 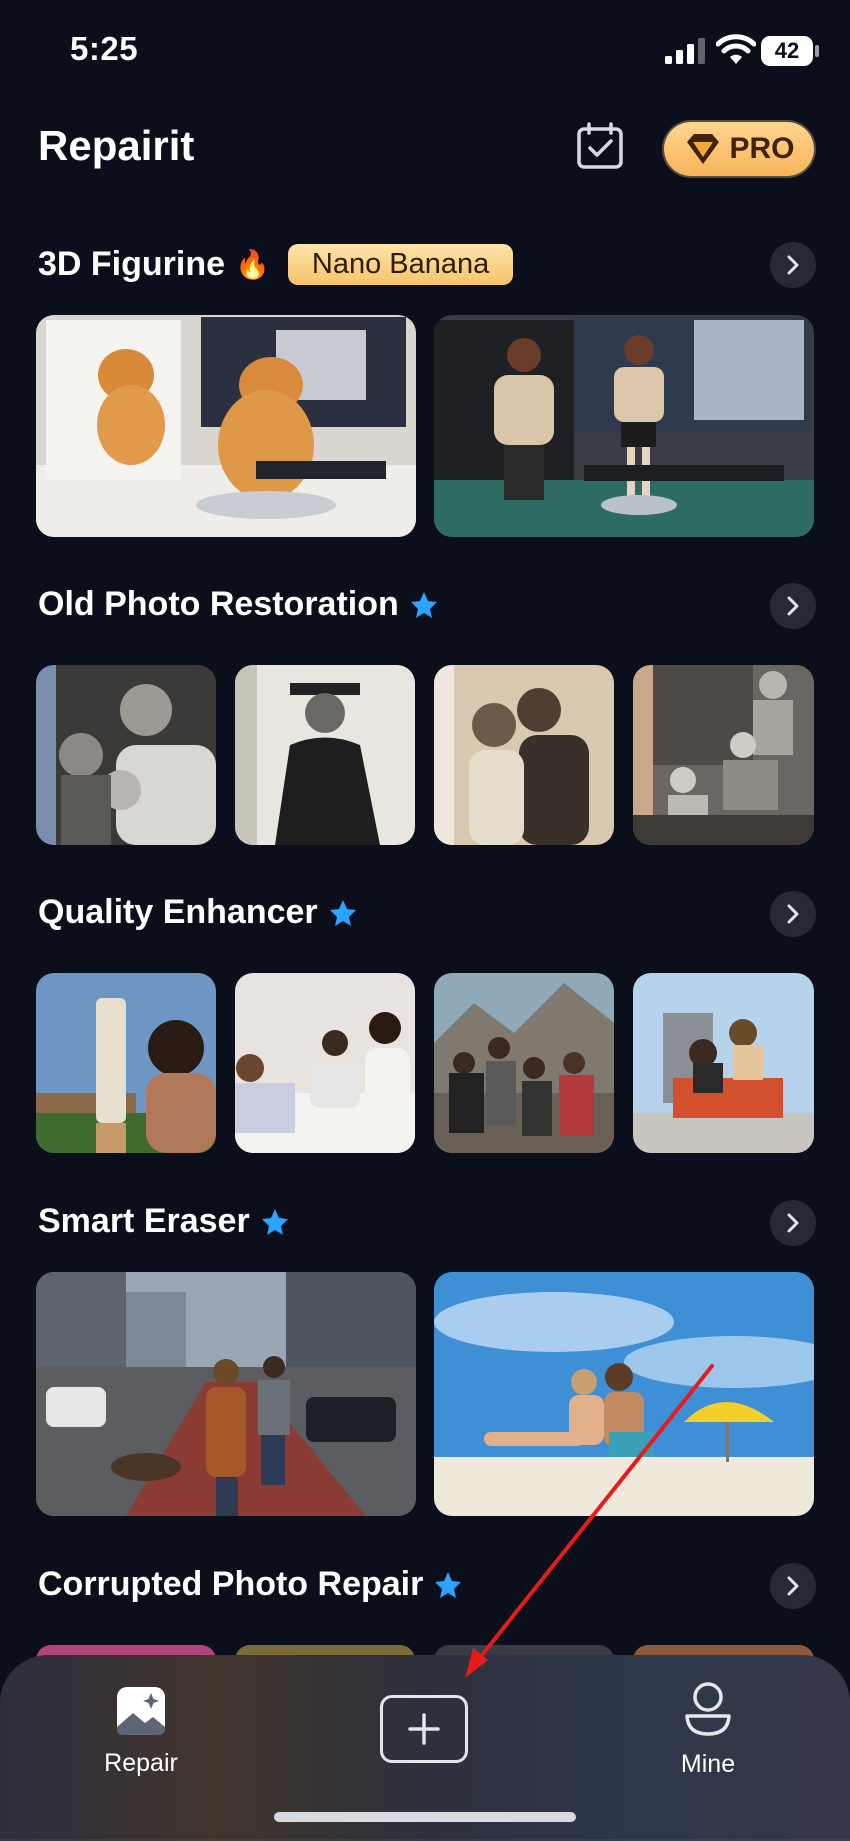 I want to click on calendar-check-icon, so click(x=600, y=146).